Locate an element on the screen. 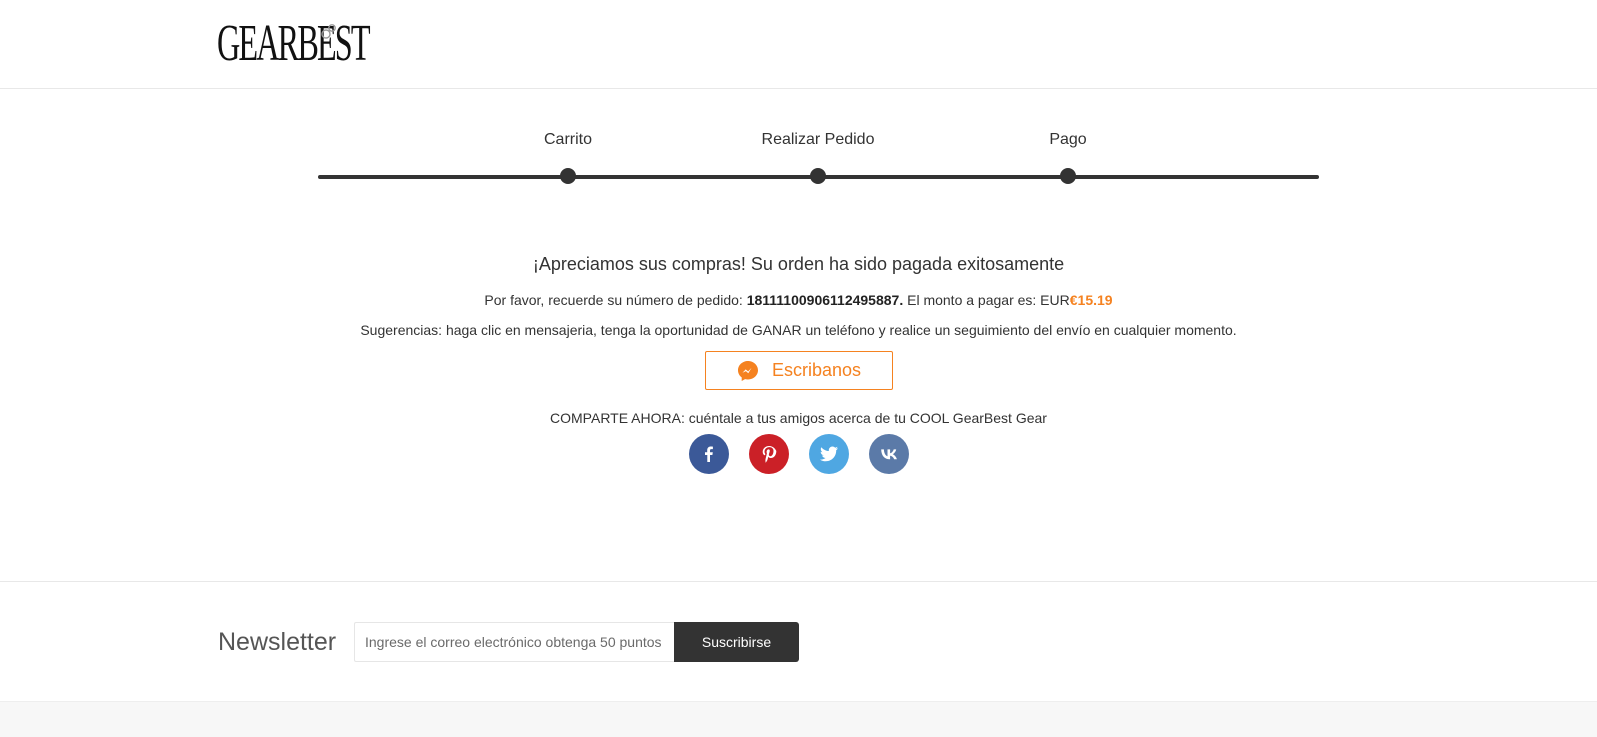  pinterest-share-button is located at coordinates (768, 454).